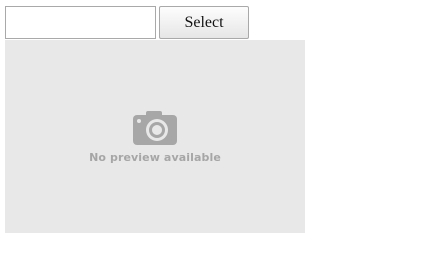 The width and height of the screenshot is (443, 267). I want to click on camera-icon, so click(155, 128).